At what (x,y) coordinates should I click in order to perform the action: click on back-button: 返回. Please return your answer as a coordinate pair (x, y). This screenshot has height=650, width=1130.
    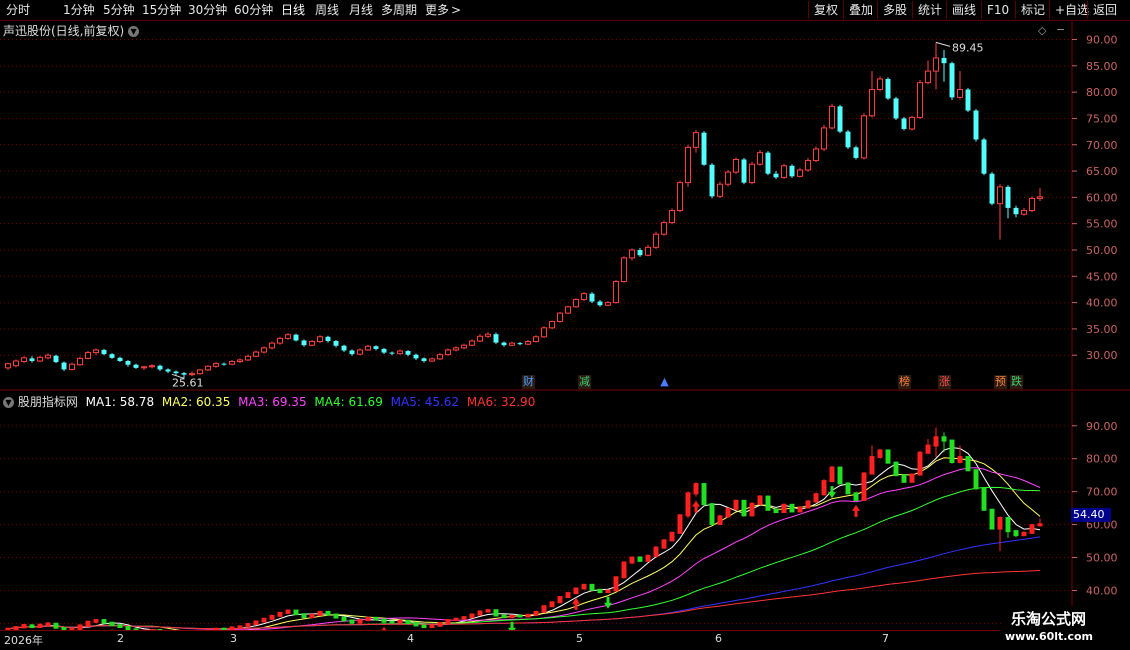
    Looking at the image, I should click on (1105, 10).